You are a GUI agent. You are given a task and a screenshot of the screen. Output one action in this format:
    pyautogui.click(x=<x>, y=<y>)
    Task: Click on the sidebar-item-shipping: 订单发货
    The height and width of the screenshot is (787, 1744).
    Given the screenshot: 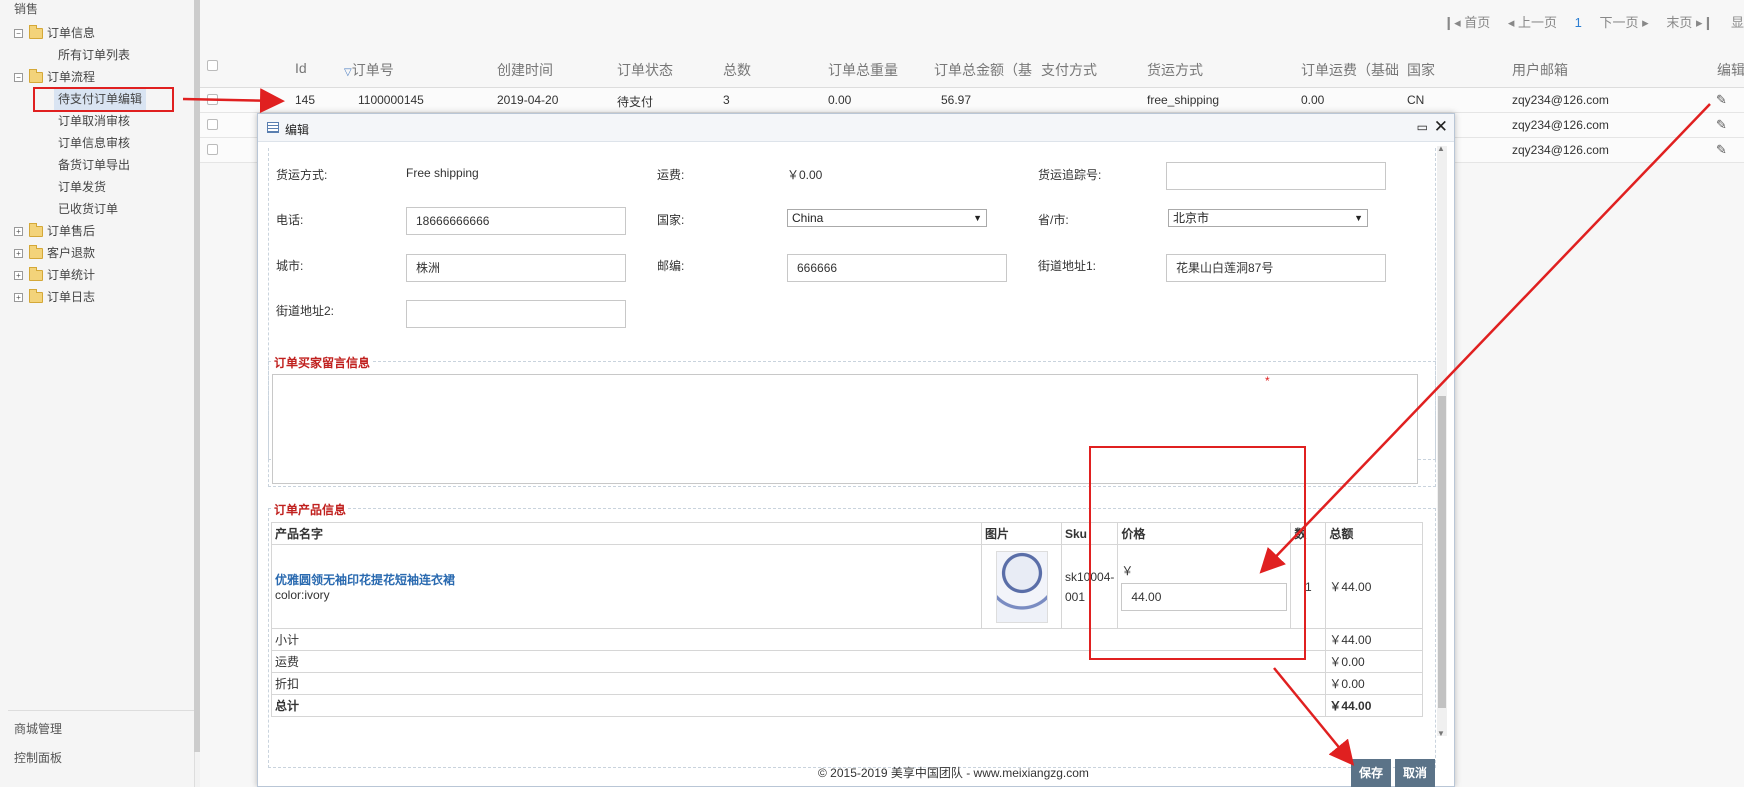 What is the action you would take?
    pyautogui.click(x=82, y=187)
    